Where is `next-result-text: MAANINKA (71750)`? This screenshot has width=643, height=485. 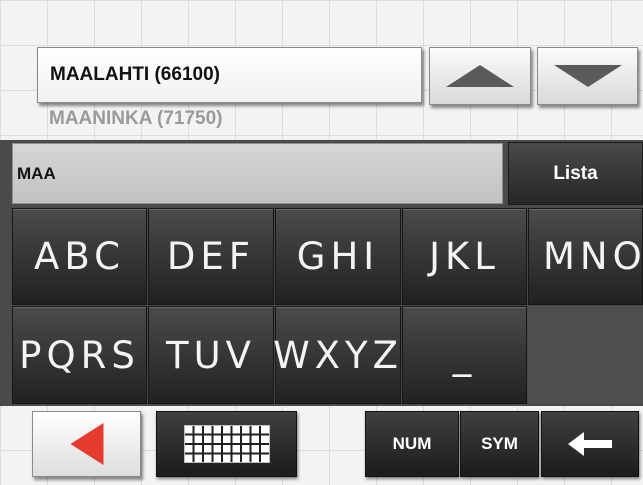 next-result-text: MAANINKA (71750) is located at coordinates (136, 119).